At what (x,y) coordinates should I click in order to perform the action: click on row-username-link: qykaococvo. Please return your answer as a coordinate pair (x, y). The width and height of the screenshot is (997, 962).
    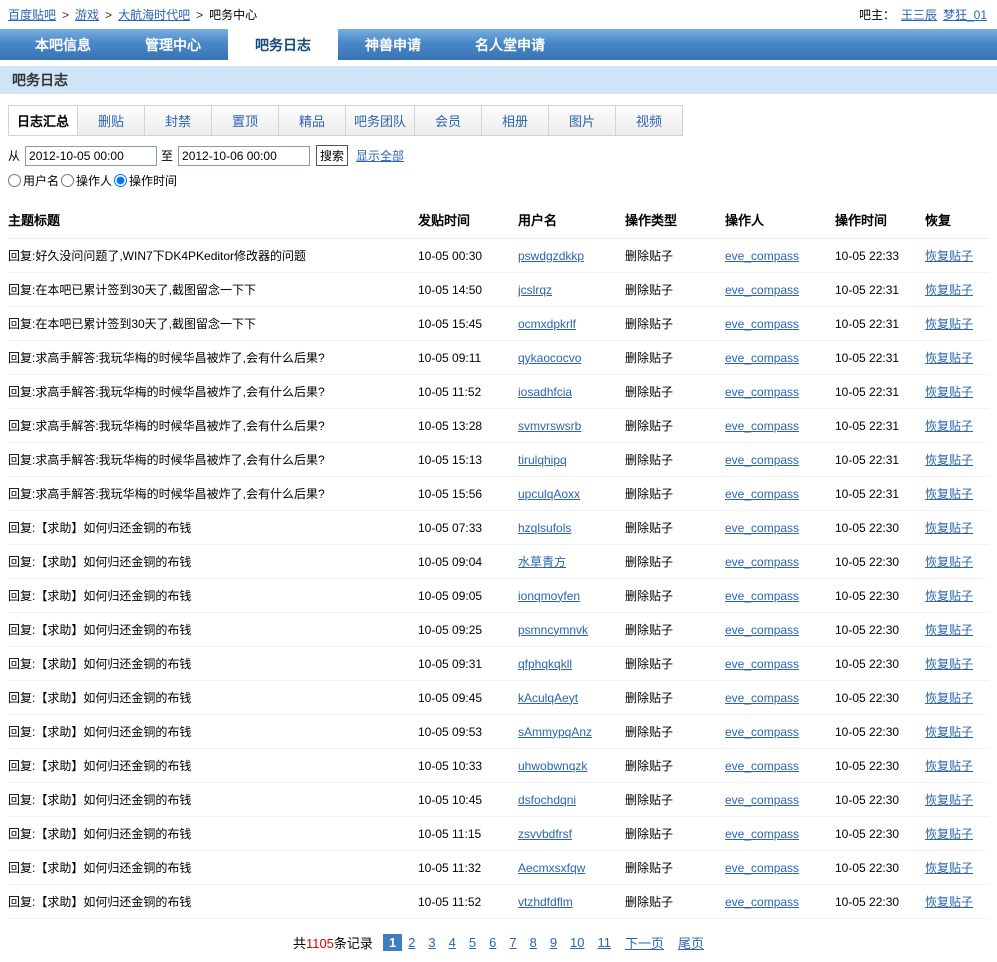
    Looking at the image, I should click on (549, 358).